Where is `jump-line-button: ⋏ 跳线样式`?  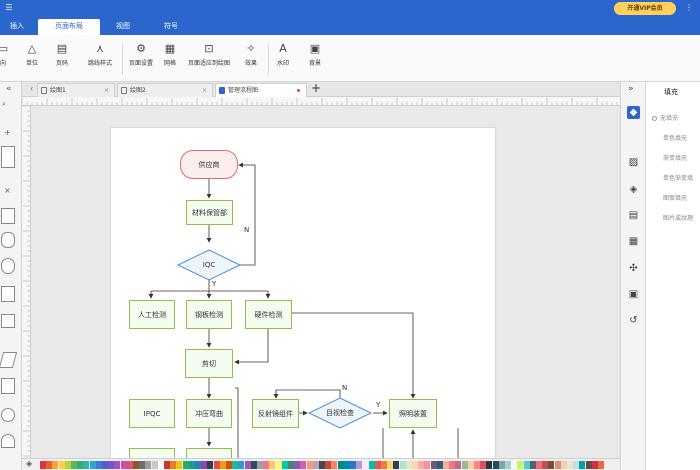
jump-line-button: ⋏ 跳线样式 is located at coordinates (100, 59).